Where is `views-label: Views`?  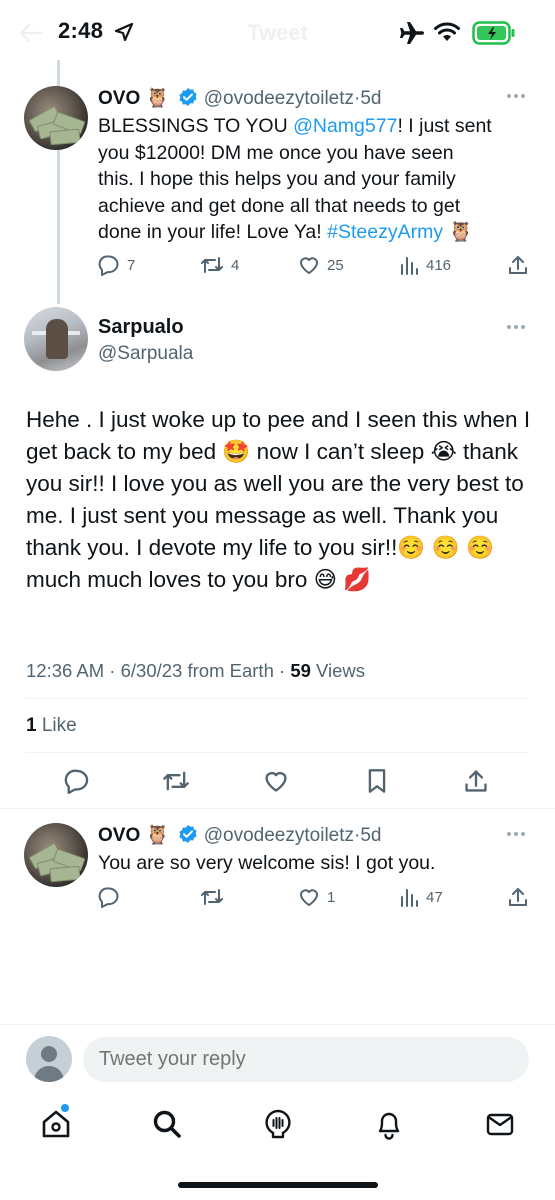 views-label: Views is located at coordinates (340, 670).